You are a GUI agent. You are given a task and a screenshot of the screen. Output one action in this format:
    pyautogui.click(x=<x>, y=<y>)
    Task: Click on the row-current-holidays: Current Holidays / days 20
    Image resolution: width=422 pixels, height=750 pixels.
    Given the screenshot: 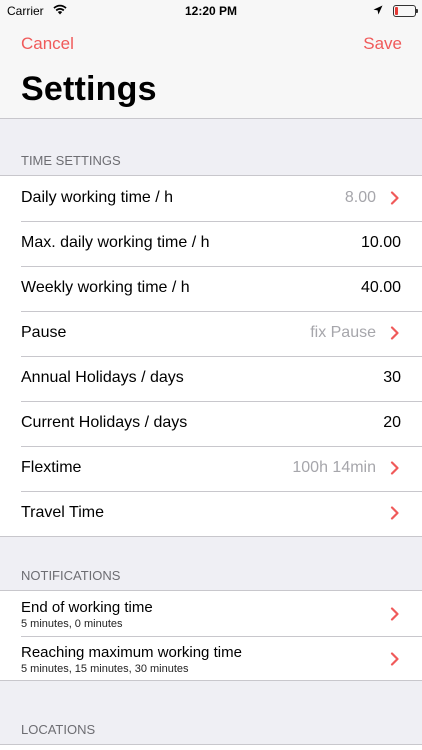 What is the action you would take?
    pyautogui.click(x=211, y=423)
    